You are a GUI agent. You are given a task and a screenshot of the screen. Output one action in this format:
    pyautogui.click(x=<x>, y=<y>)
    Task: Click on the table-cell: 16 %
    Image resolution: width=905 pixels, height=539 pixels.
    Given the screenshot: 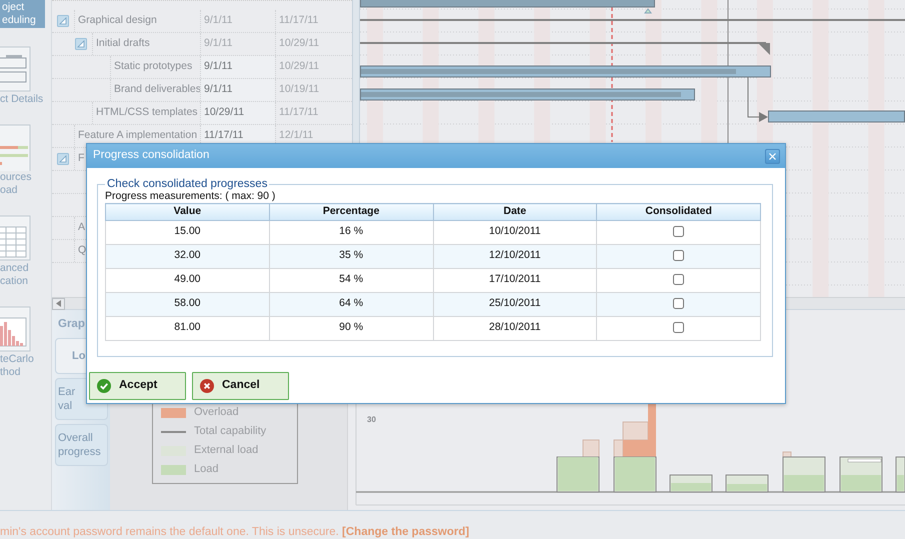 What is the action you would take?
    pyautogui.click(x=351, y=232)
    